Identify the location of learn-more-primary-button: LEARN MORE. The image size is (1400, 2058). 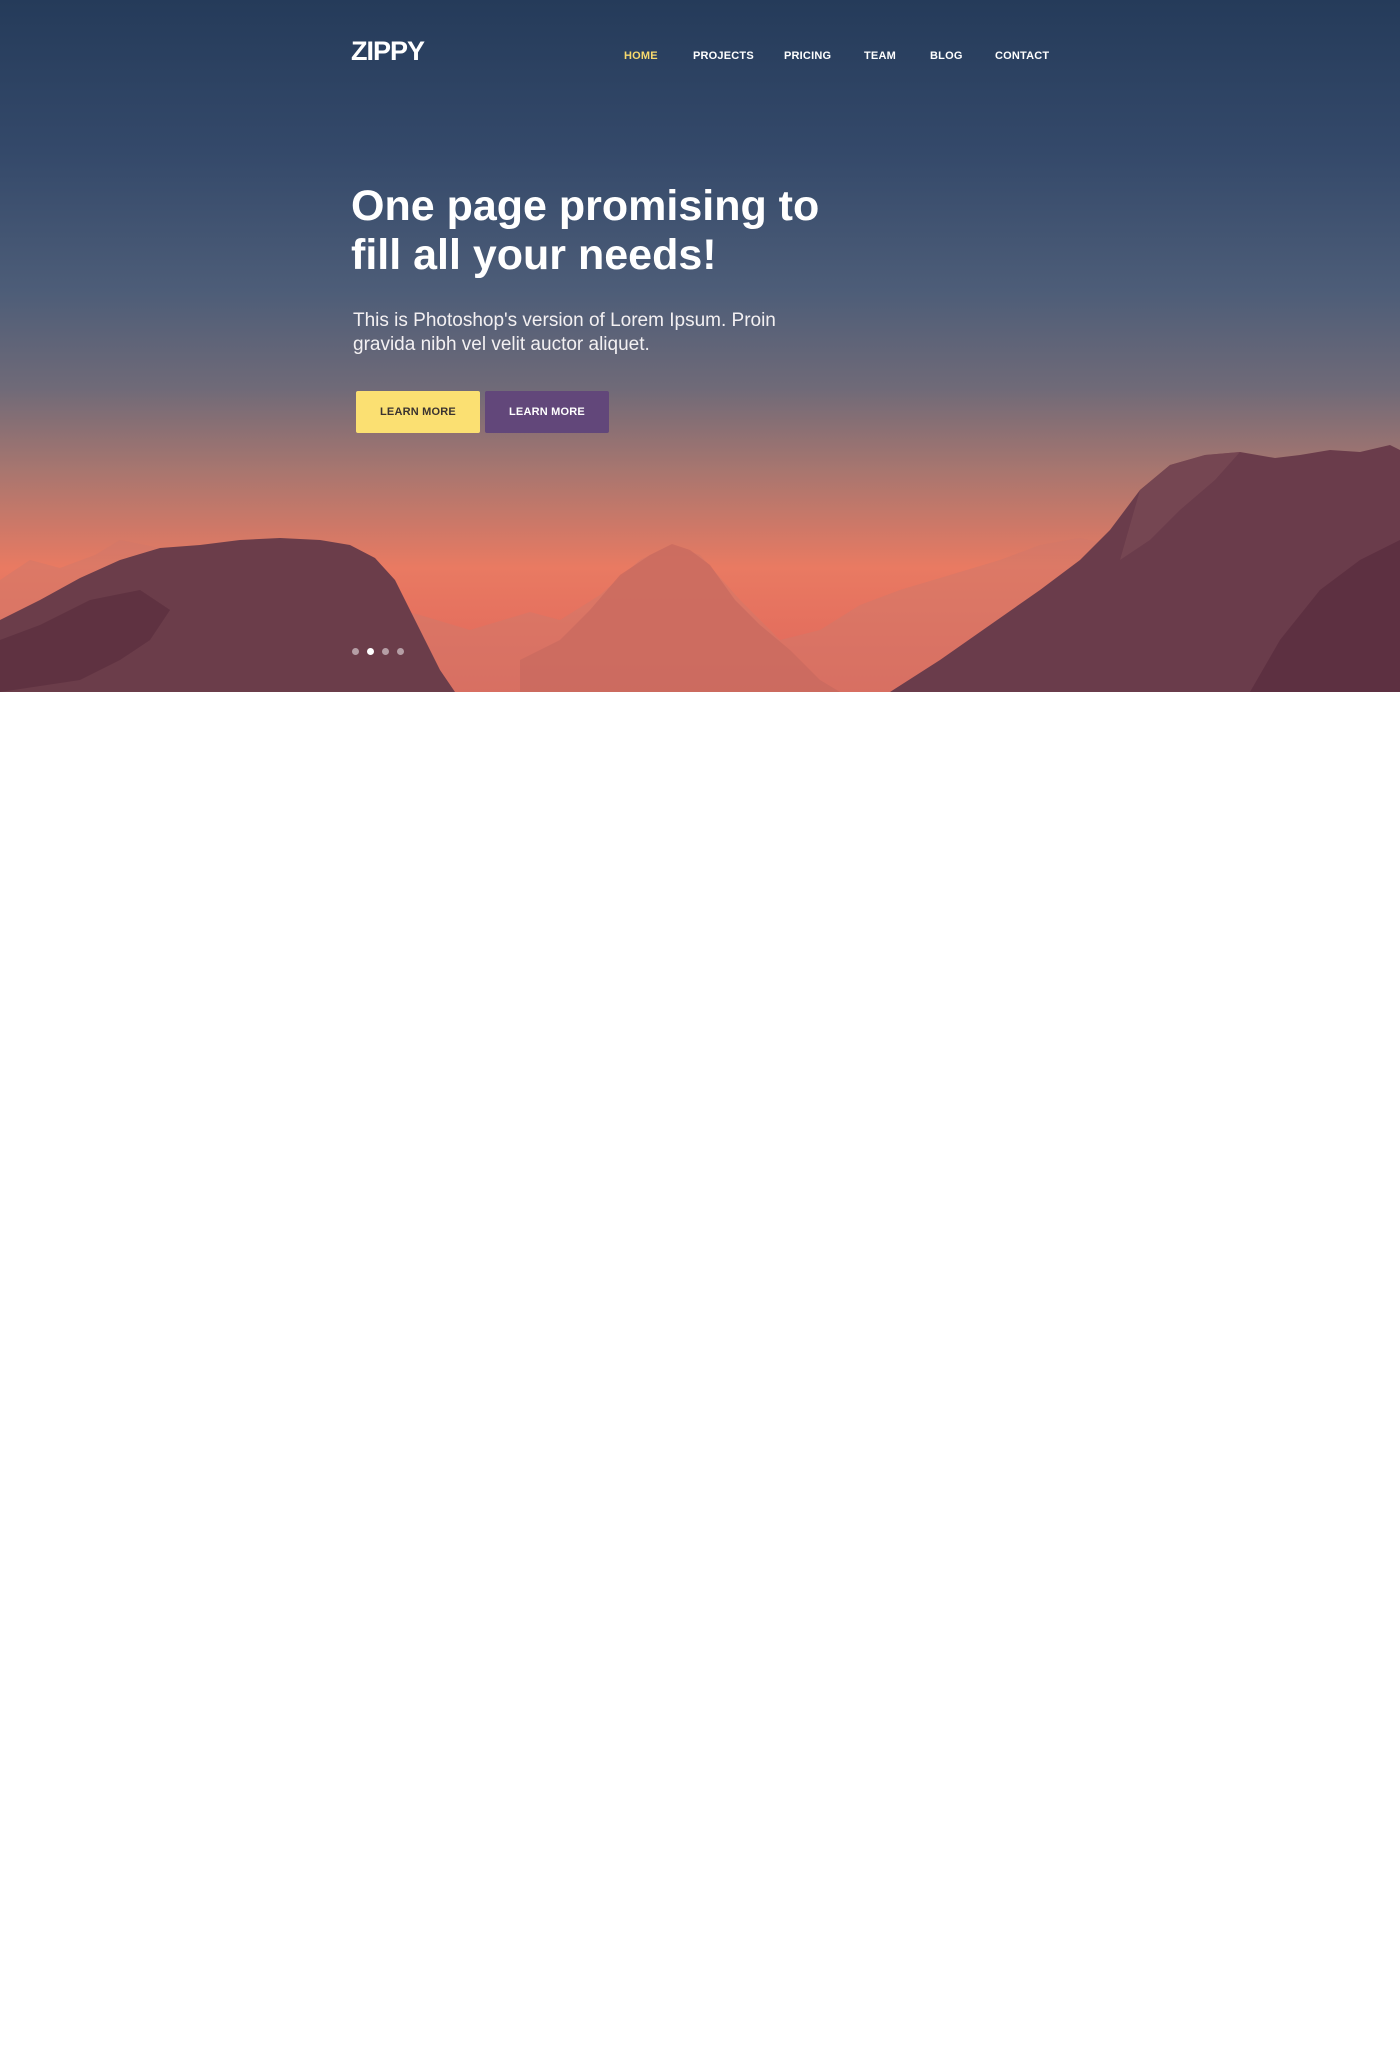
(418, 412).